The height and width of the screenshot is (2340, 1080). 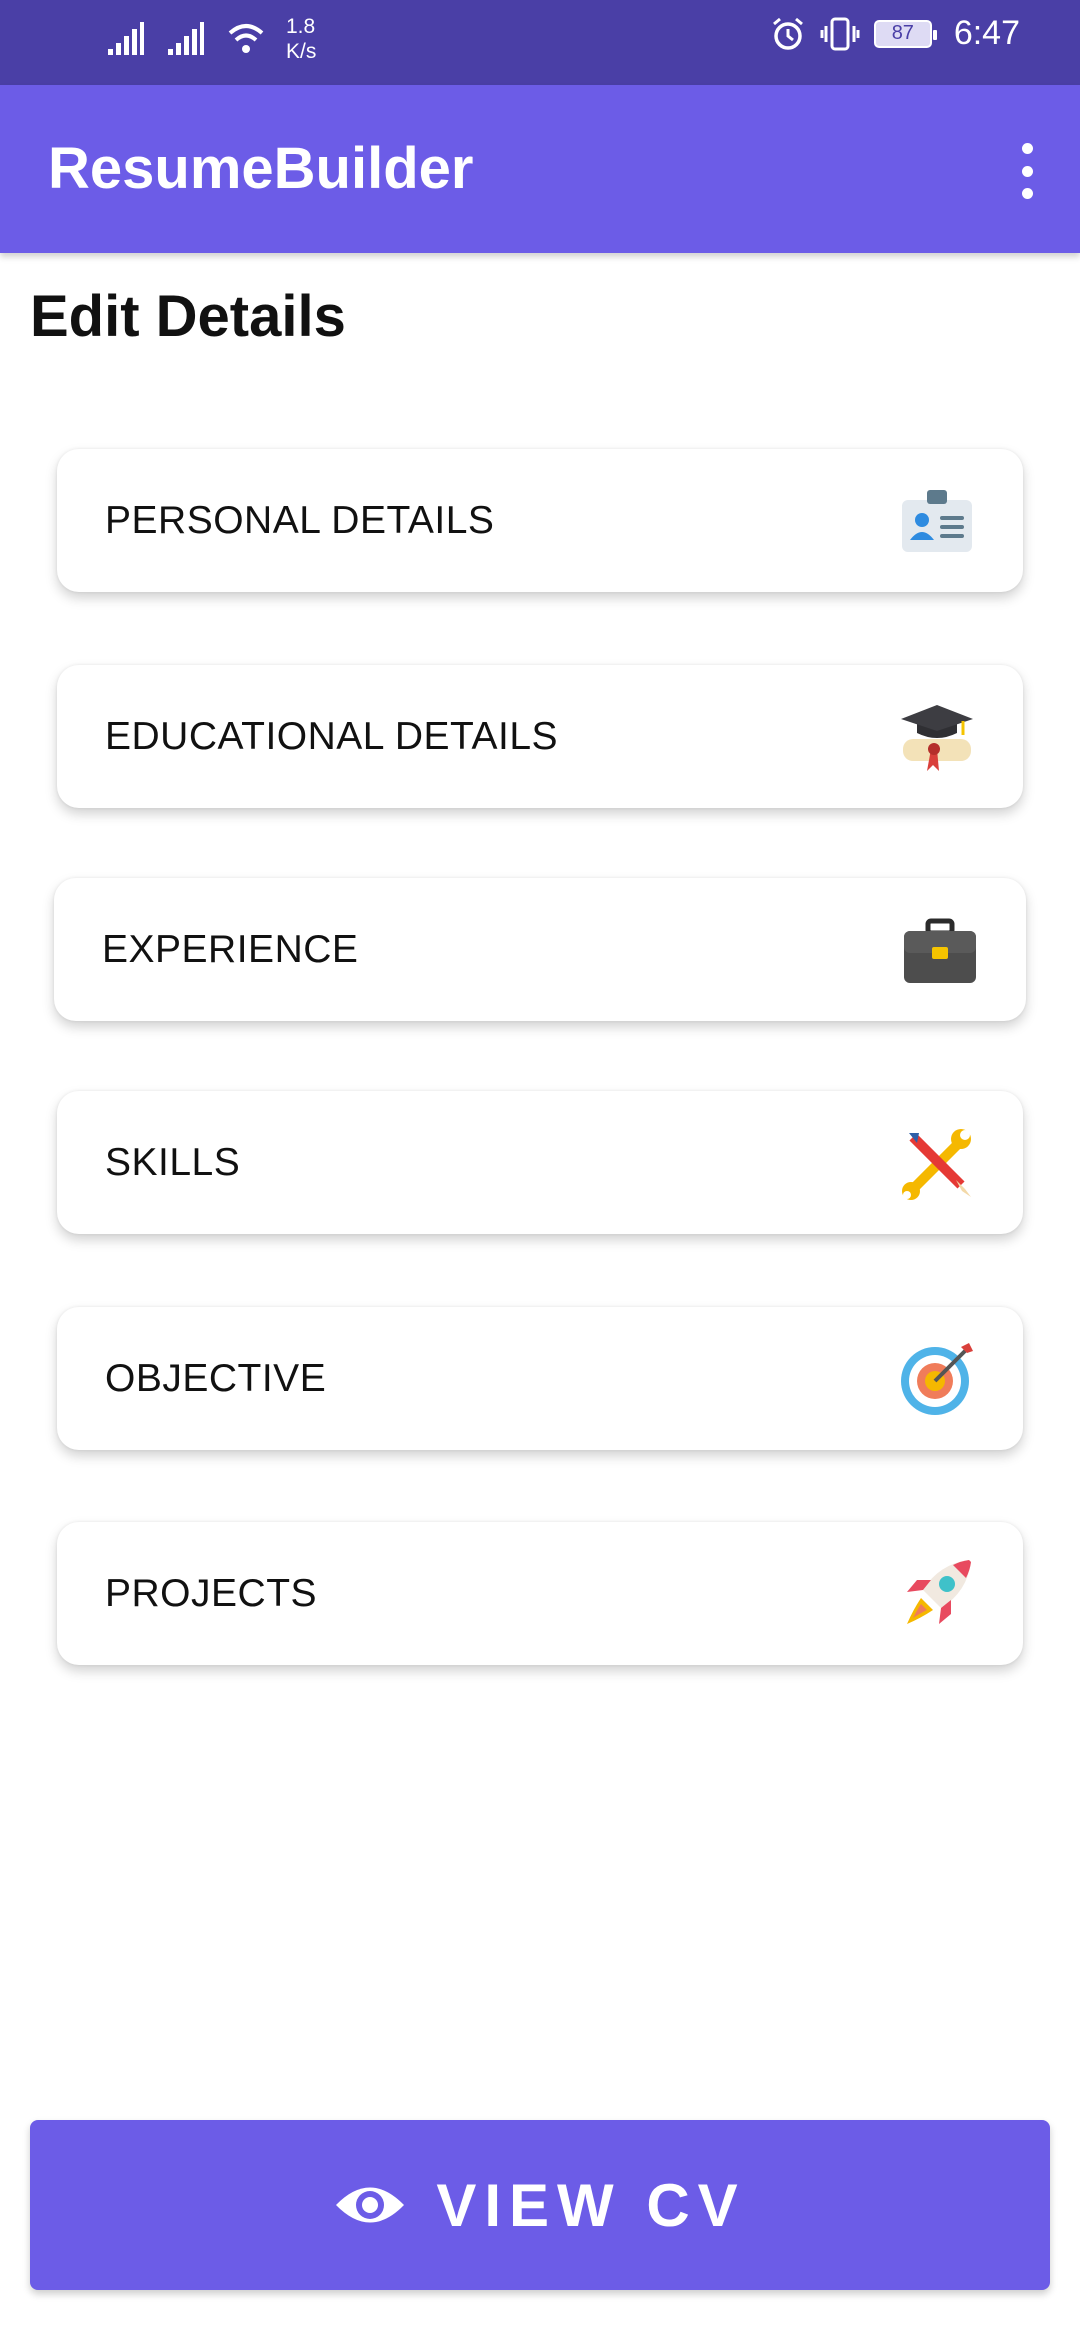 I want to click on experience-label: EXPERIENCE, so click(x=230, y=949).